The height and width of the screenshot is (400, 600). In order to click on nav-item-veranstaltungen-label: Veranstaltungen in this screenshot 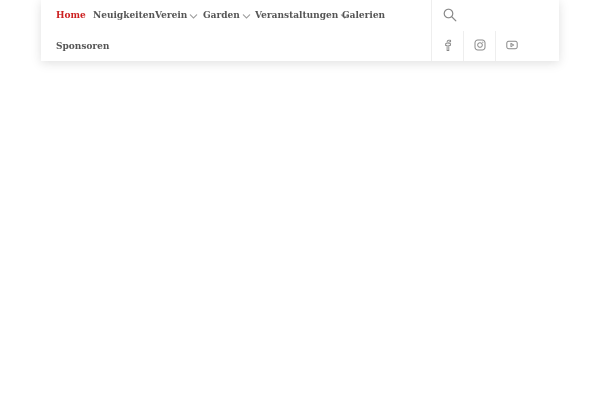, I will do `click(297, 16)`.